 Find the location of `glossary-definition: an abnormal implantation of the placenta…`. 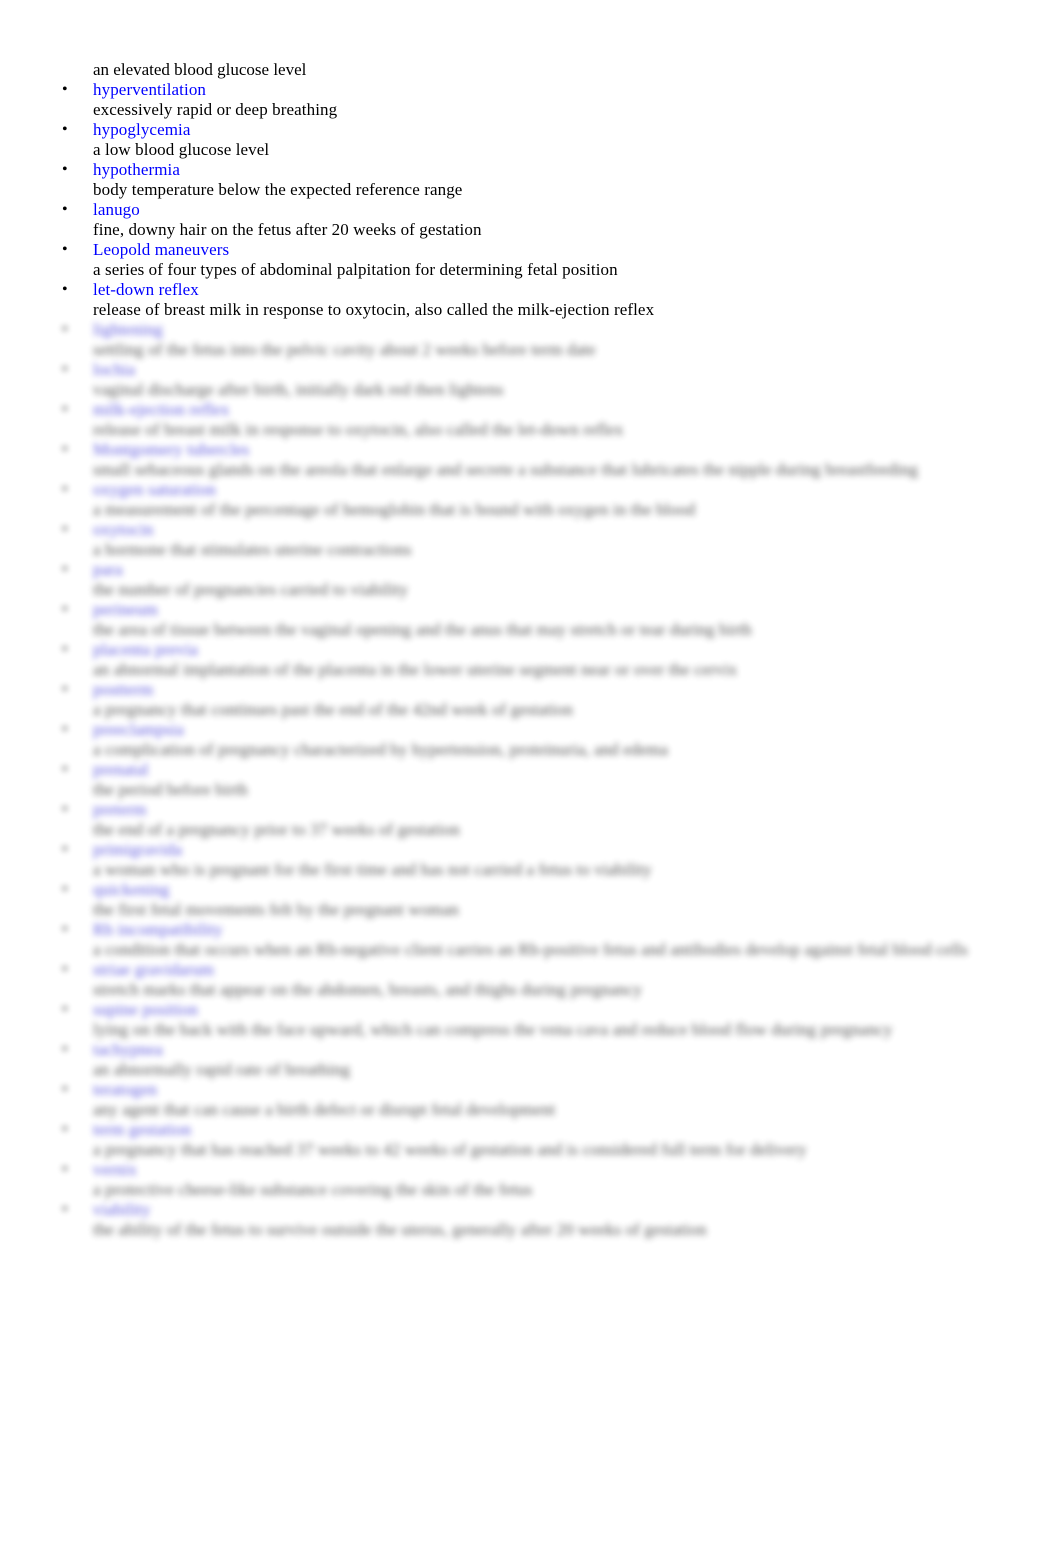

glossary-definition: an abnormal implantation of the placenta… is located at coordinates (415, 669).